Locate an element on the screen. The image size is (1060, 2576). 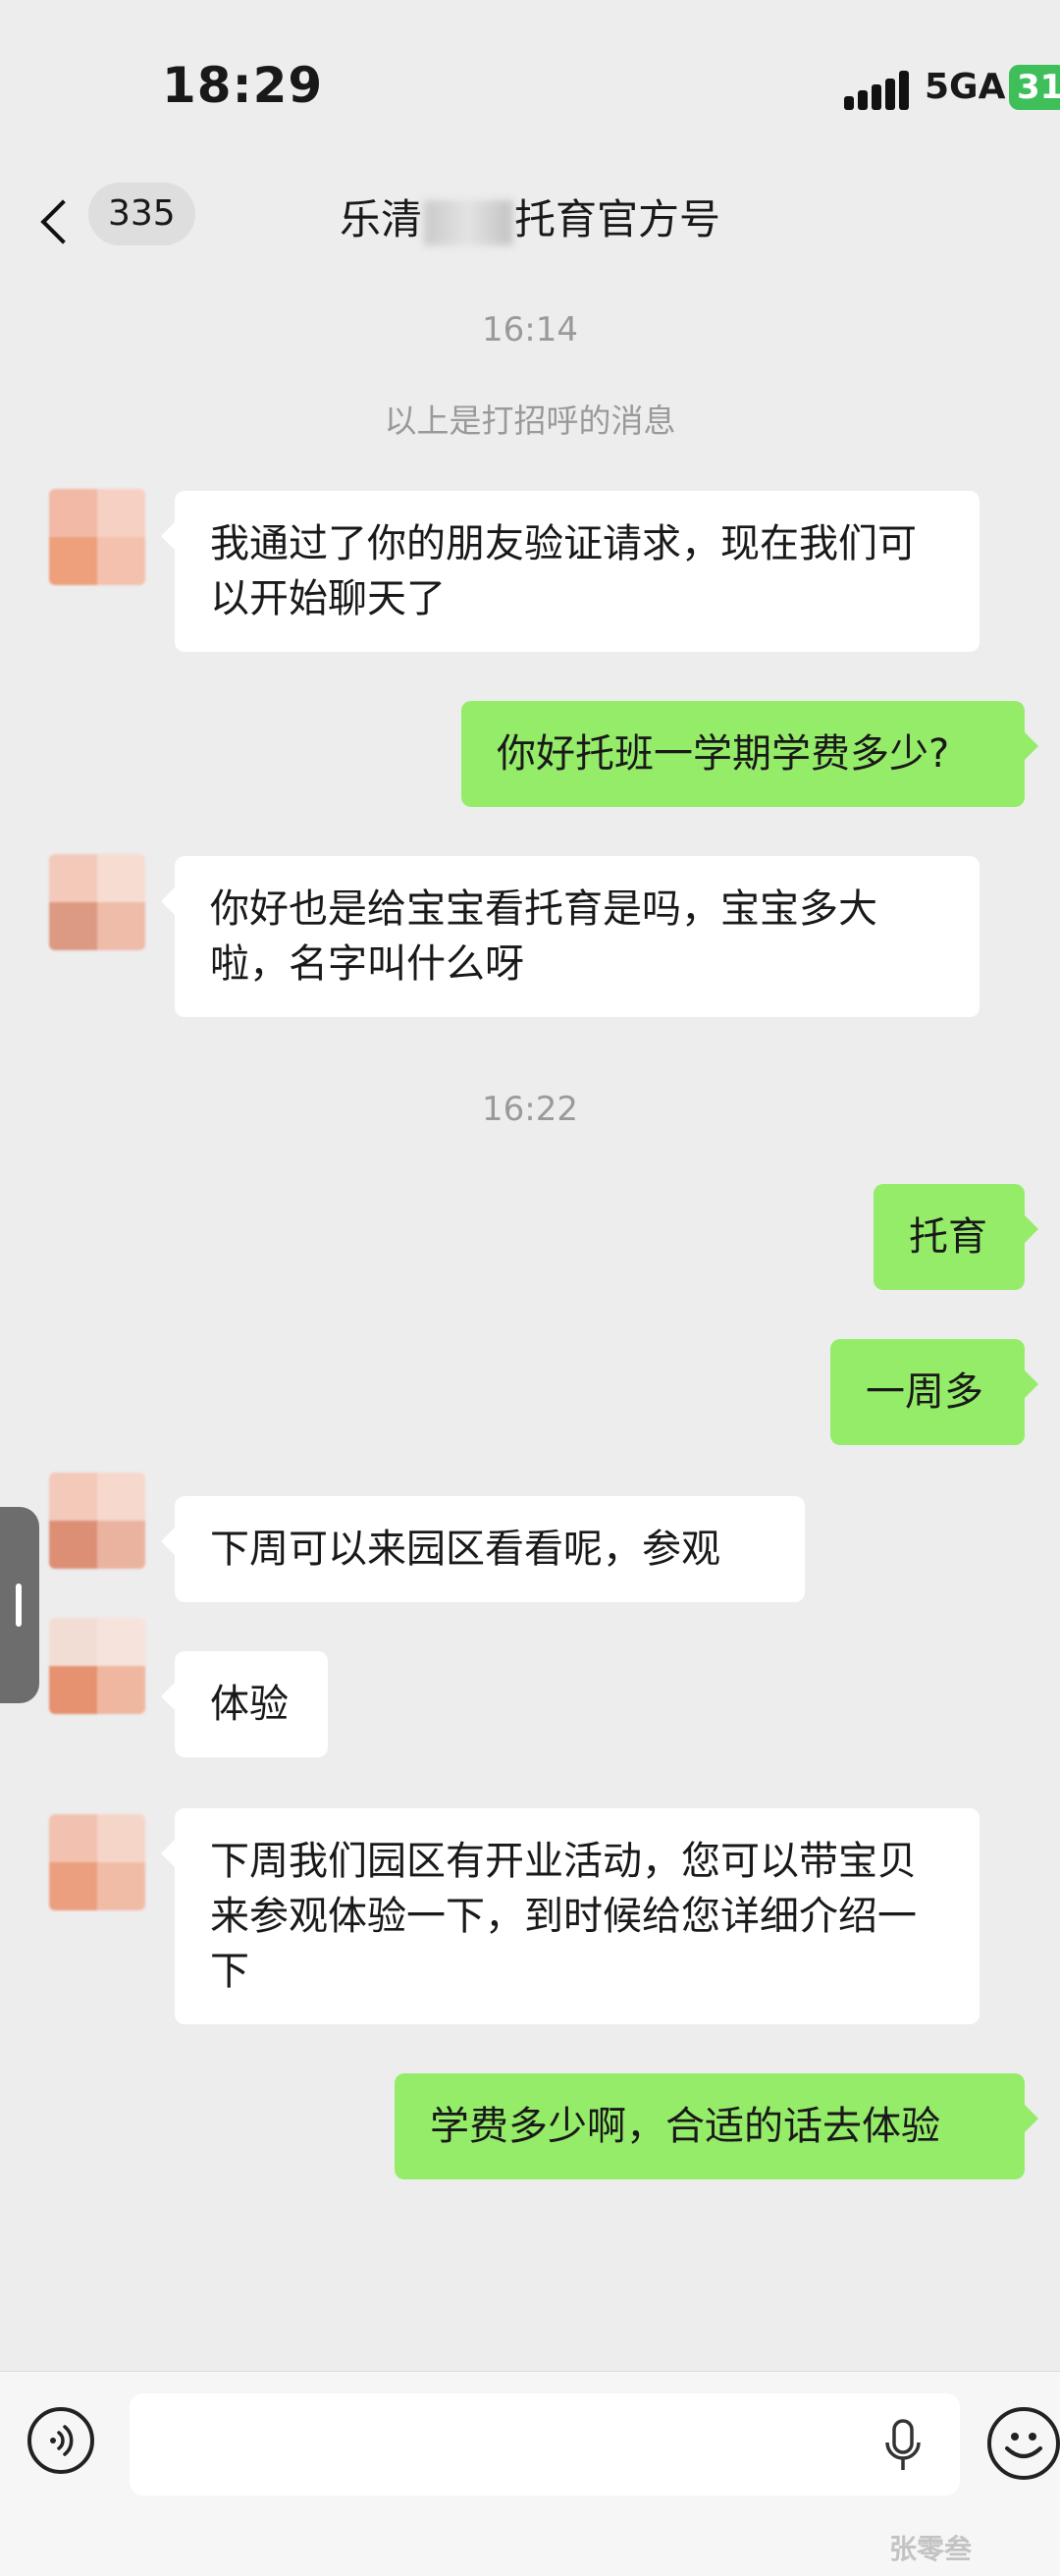
status-time: 18:29 is located at coordinates (243, 85).